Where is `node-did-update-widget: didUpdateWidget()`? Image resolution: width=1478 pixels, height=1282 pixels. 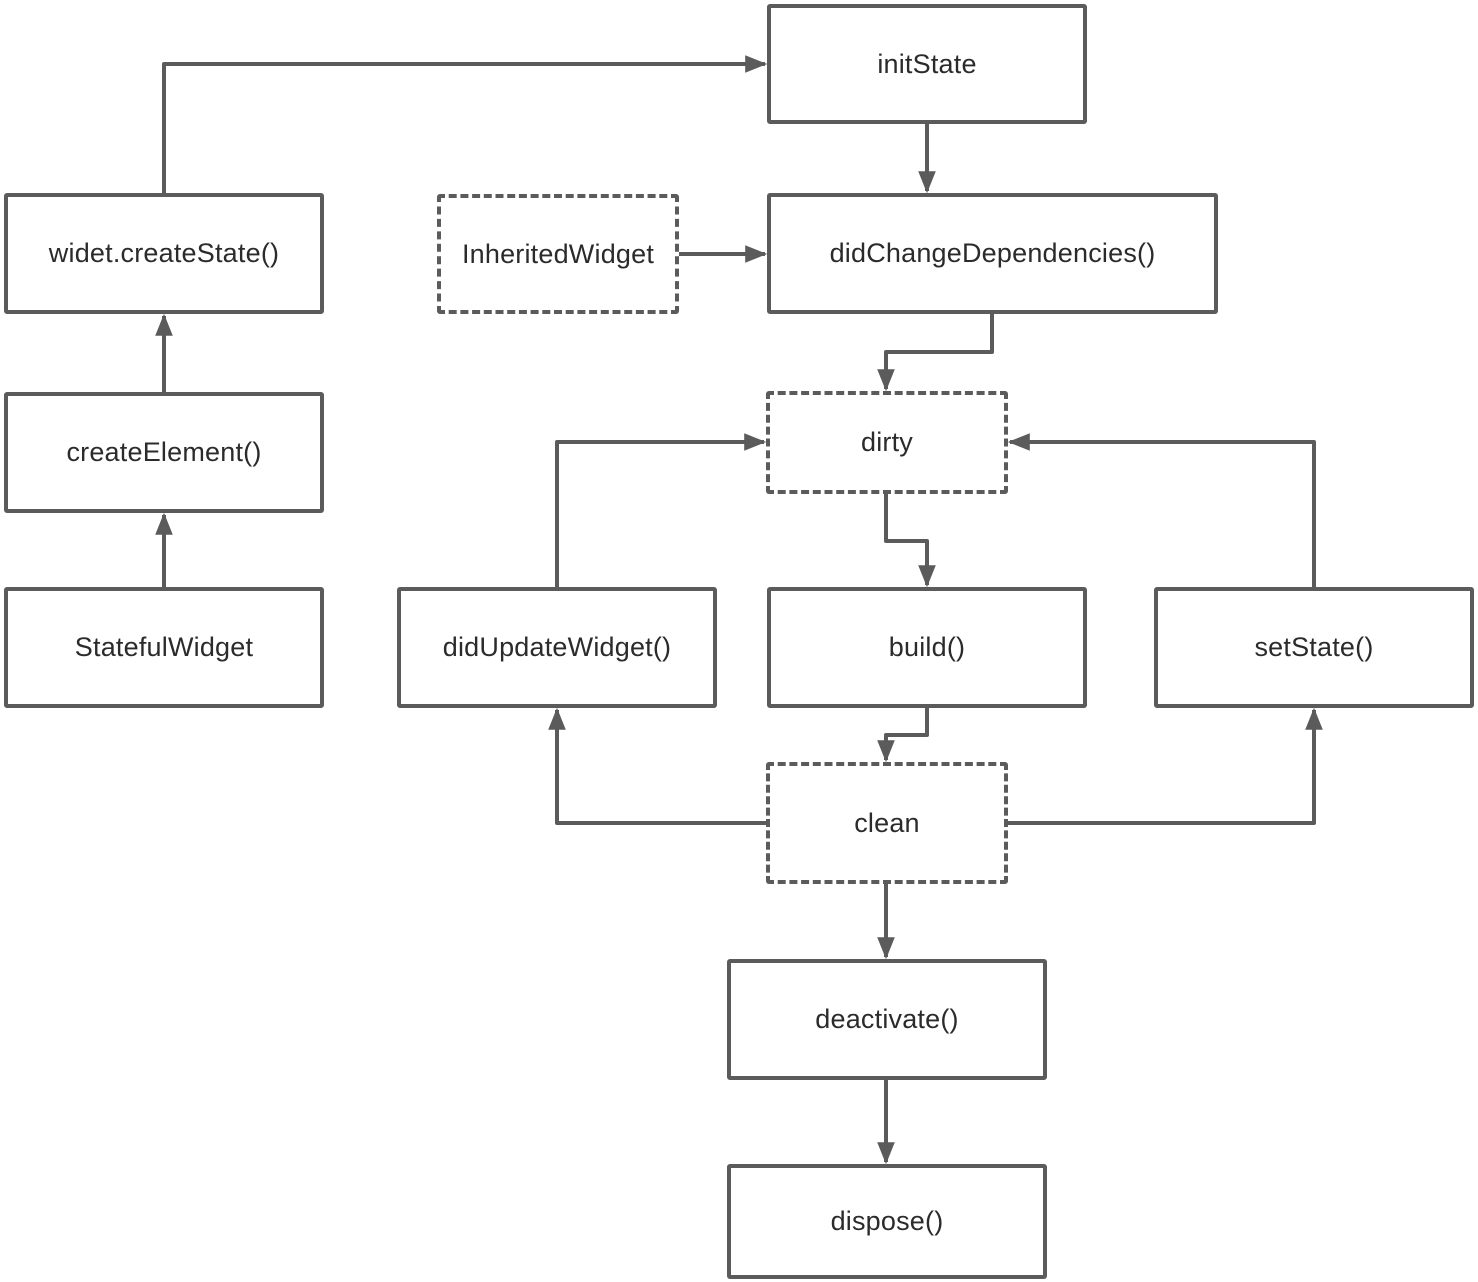
node-did-update-widget: didUpdateWidget() is located at coordinates (557, 647).